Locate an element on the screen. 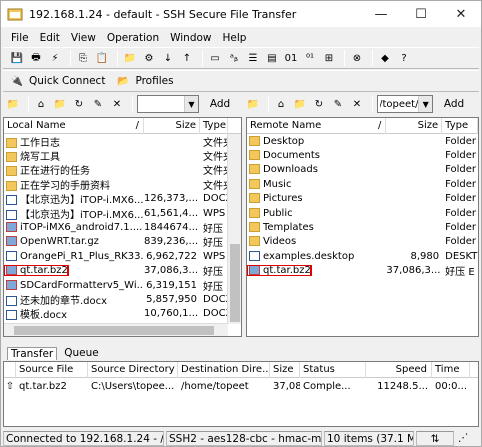 The image size is (482, 447). menu-file: File is located at coordinates (20, 38).